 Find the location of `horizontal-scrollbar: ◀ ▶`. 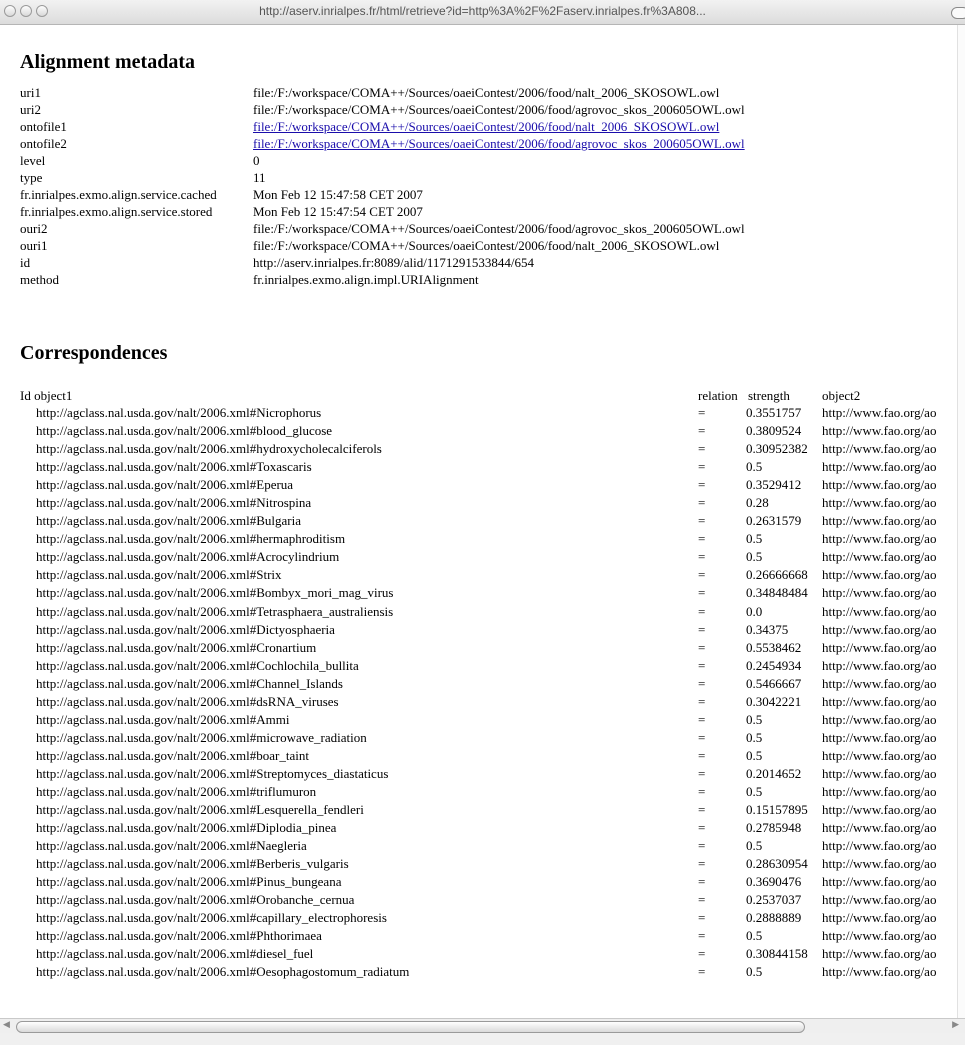

horizontal-scrollbar: ◀ ▶ is located at coordinates (482, 1026).